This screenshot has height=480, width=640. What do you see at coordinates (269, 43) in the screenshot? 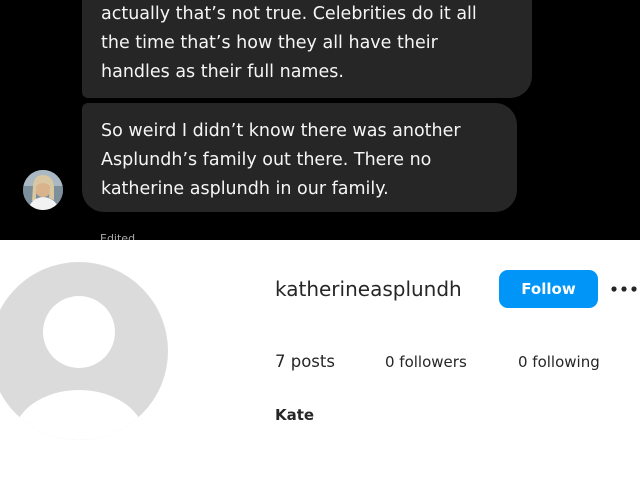
I see `message-text-line: the time that’s how they all have their` at bounding box center [269, 43].